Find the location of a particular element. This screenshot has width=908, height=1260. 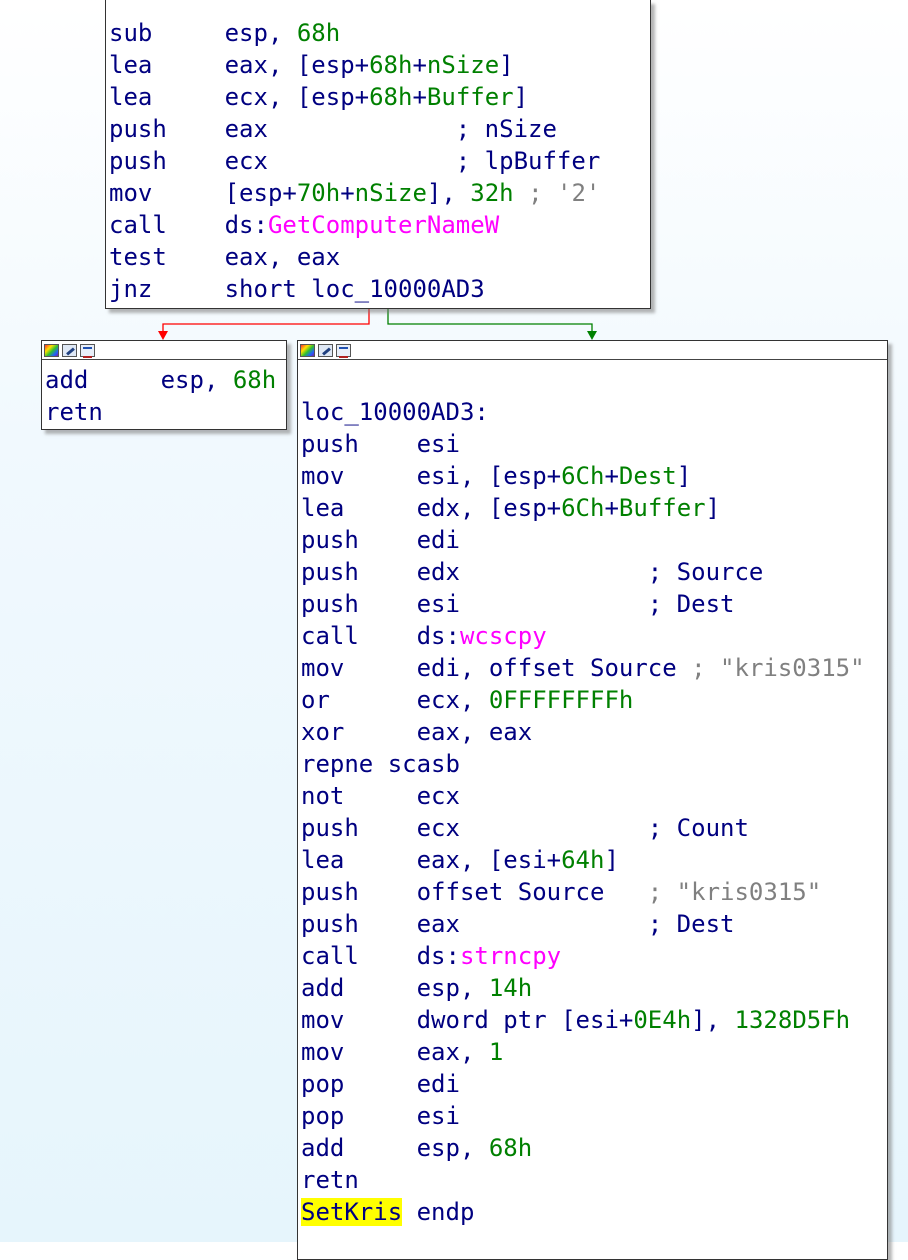

instruction-line: pop edi is located at coordinates (594, 1084).